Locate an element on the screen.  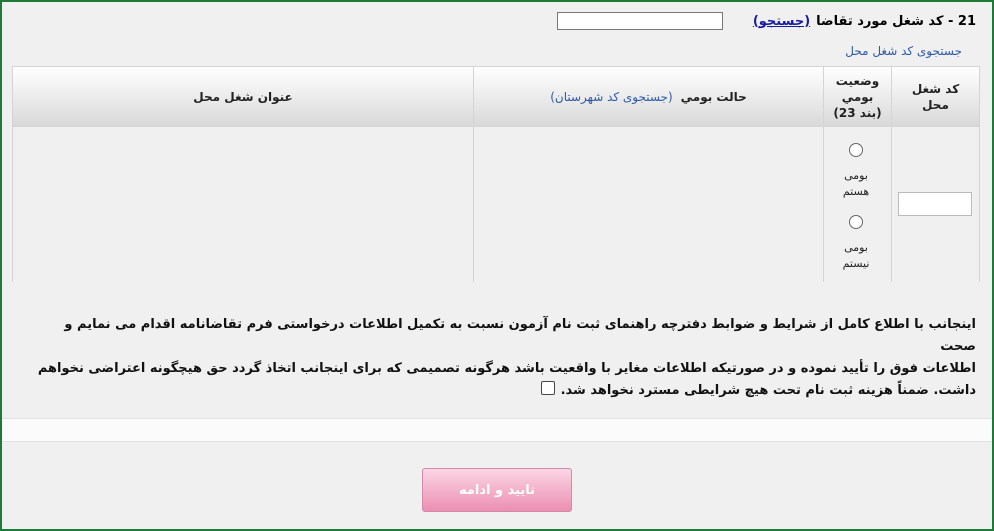
status-cell: بومی هستم بومی نیستم is located at coordinates (857, 204).